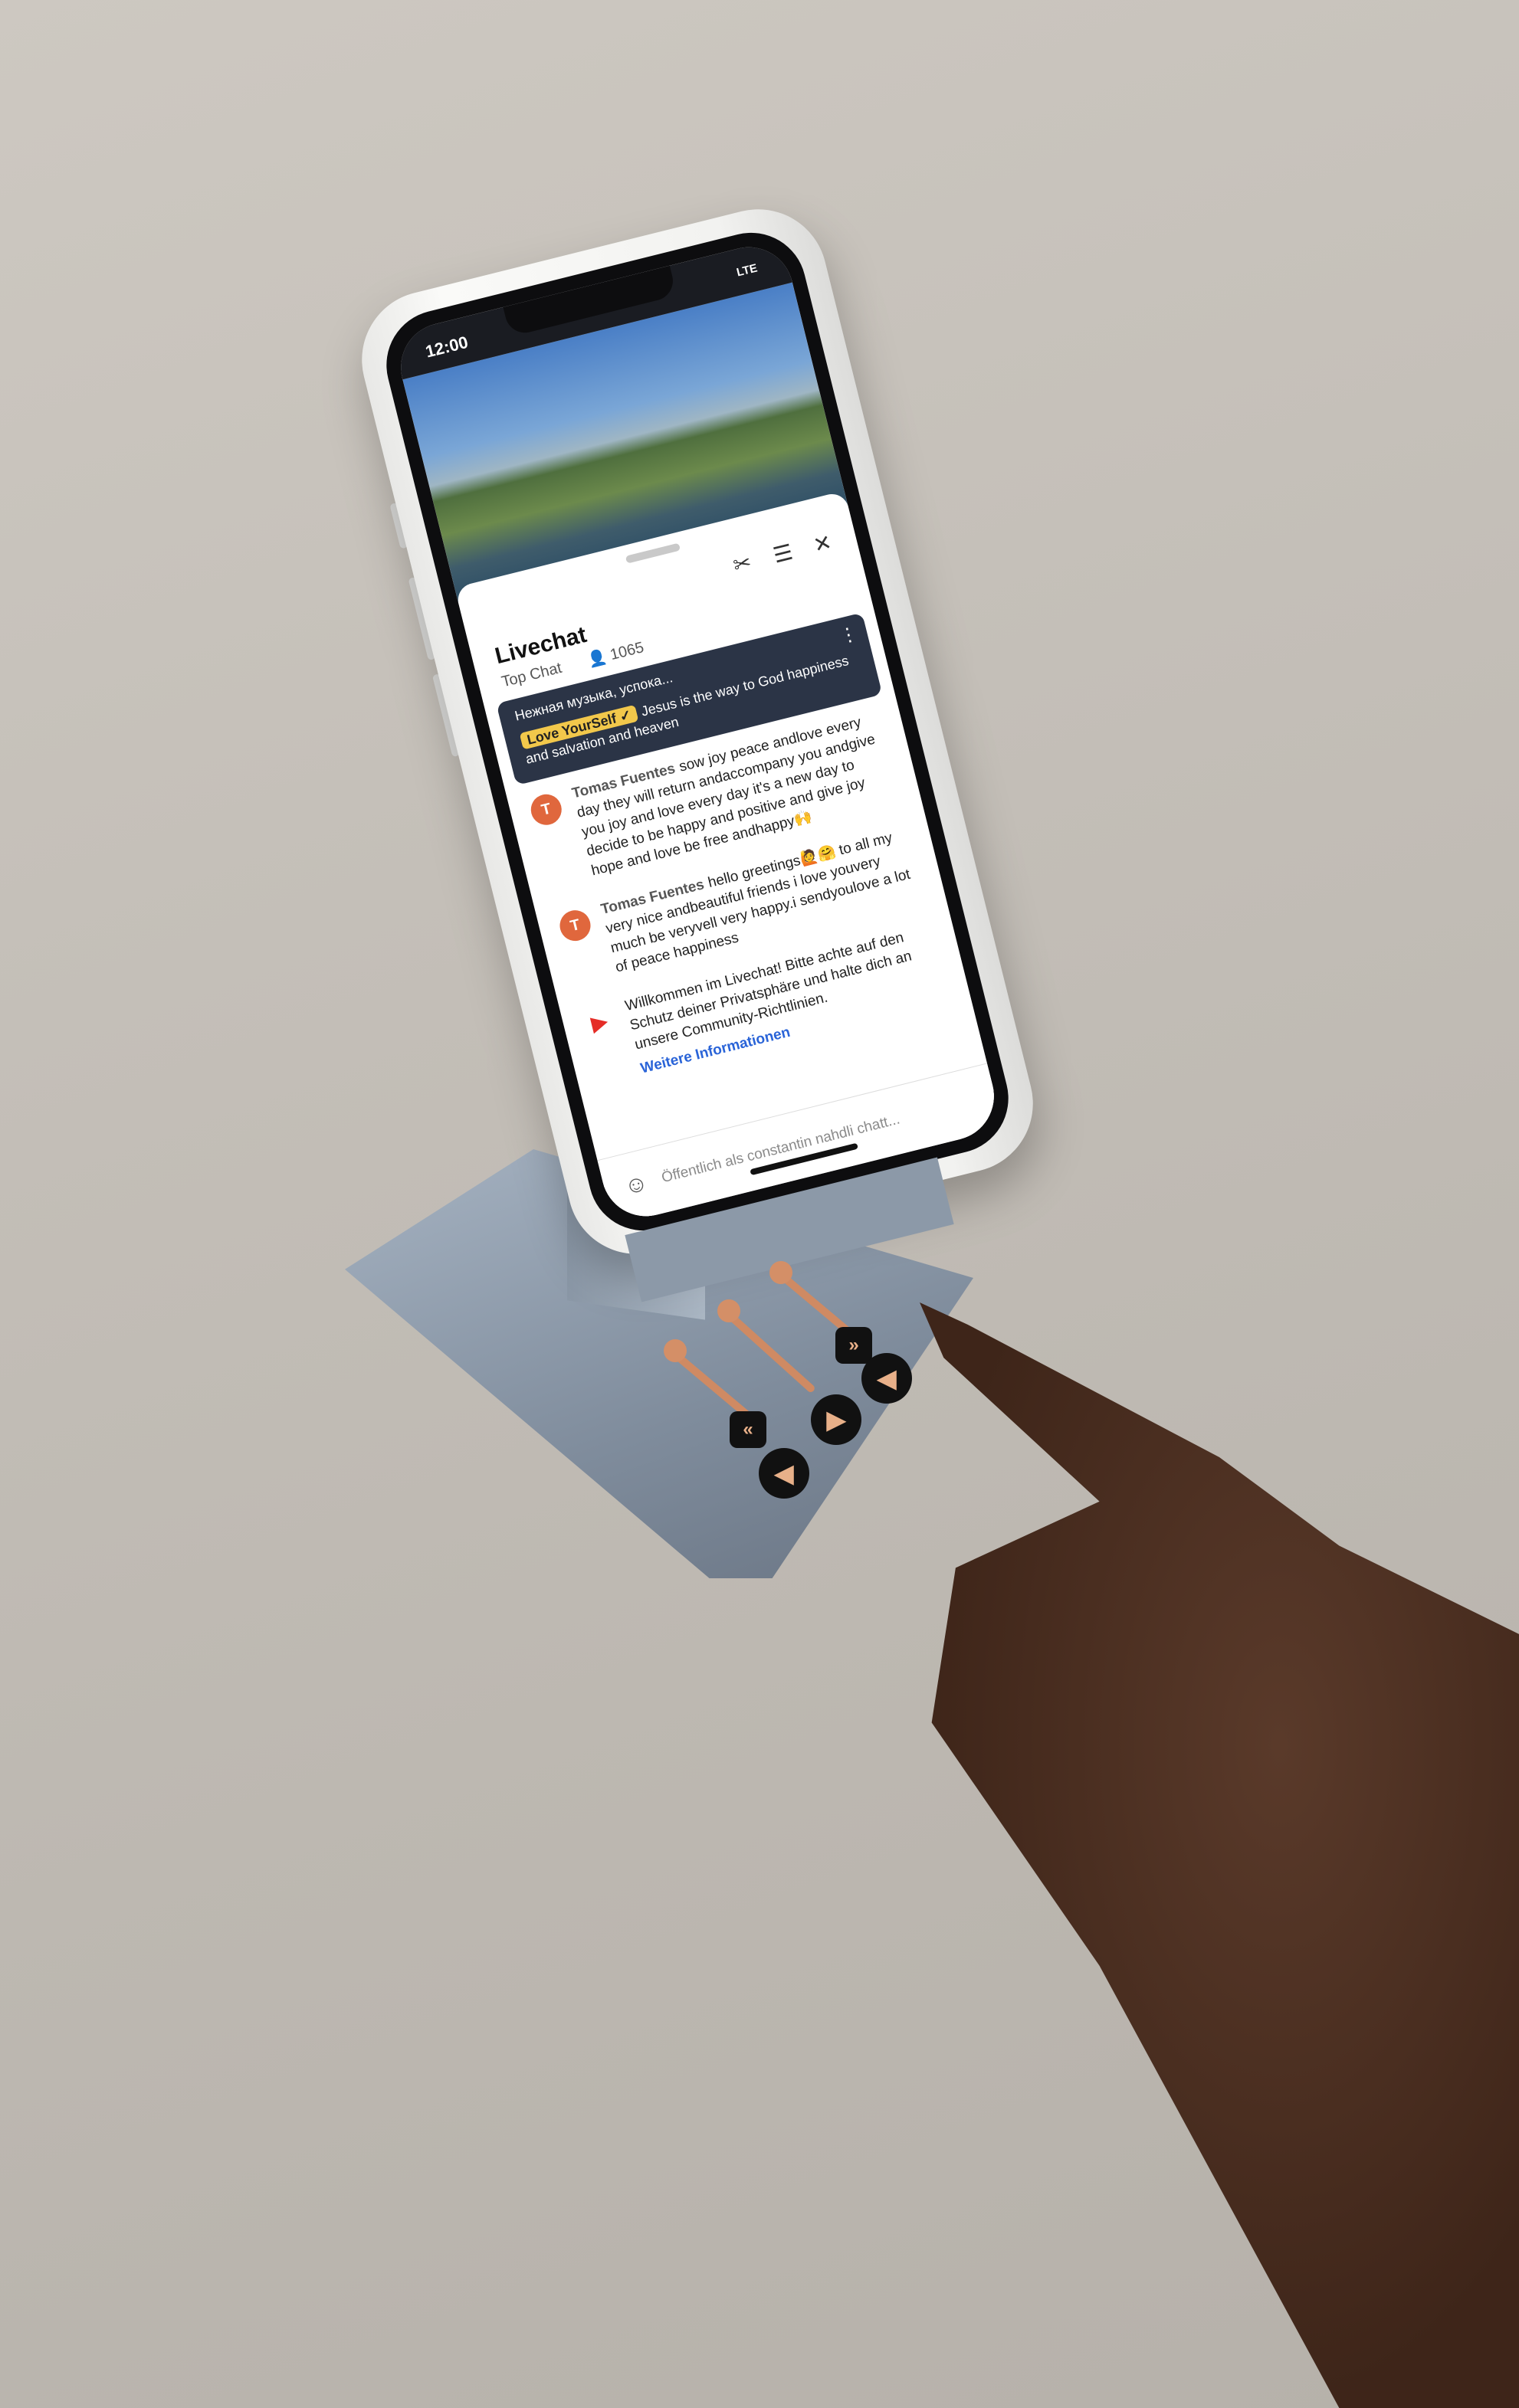  What do you see at coordinates (748, 1430) in the screenshot?
I see `previous-icon: «` at bounding box center [748, 1430].